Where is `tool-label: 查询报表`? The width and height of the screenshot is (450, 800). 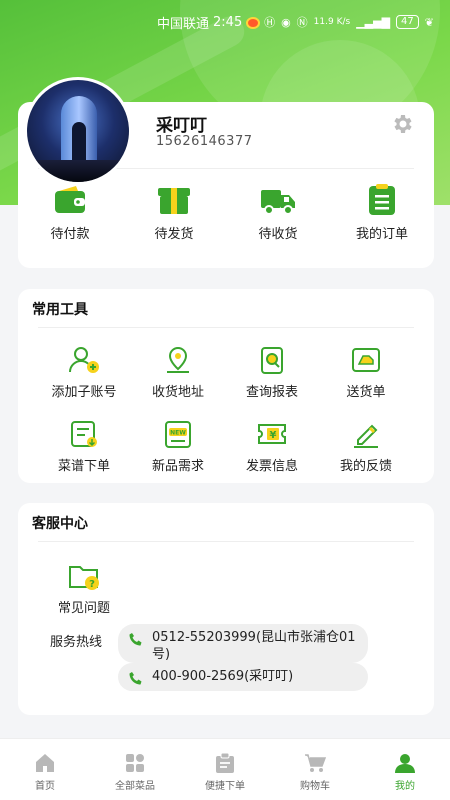 tool-label: 查询报表 is located at coordinates (271, 392).